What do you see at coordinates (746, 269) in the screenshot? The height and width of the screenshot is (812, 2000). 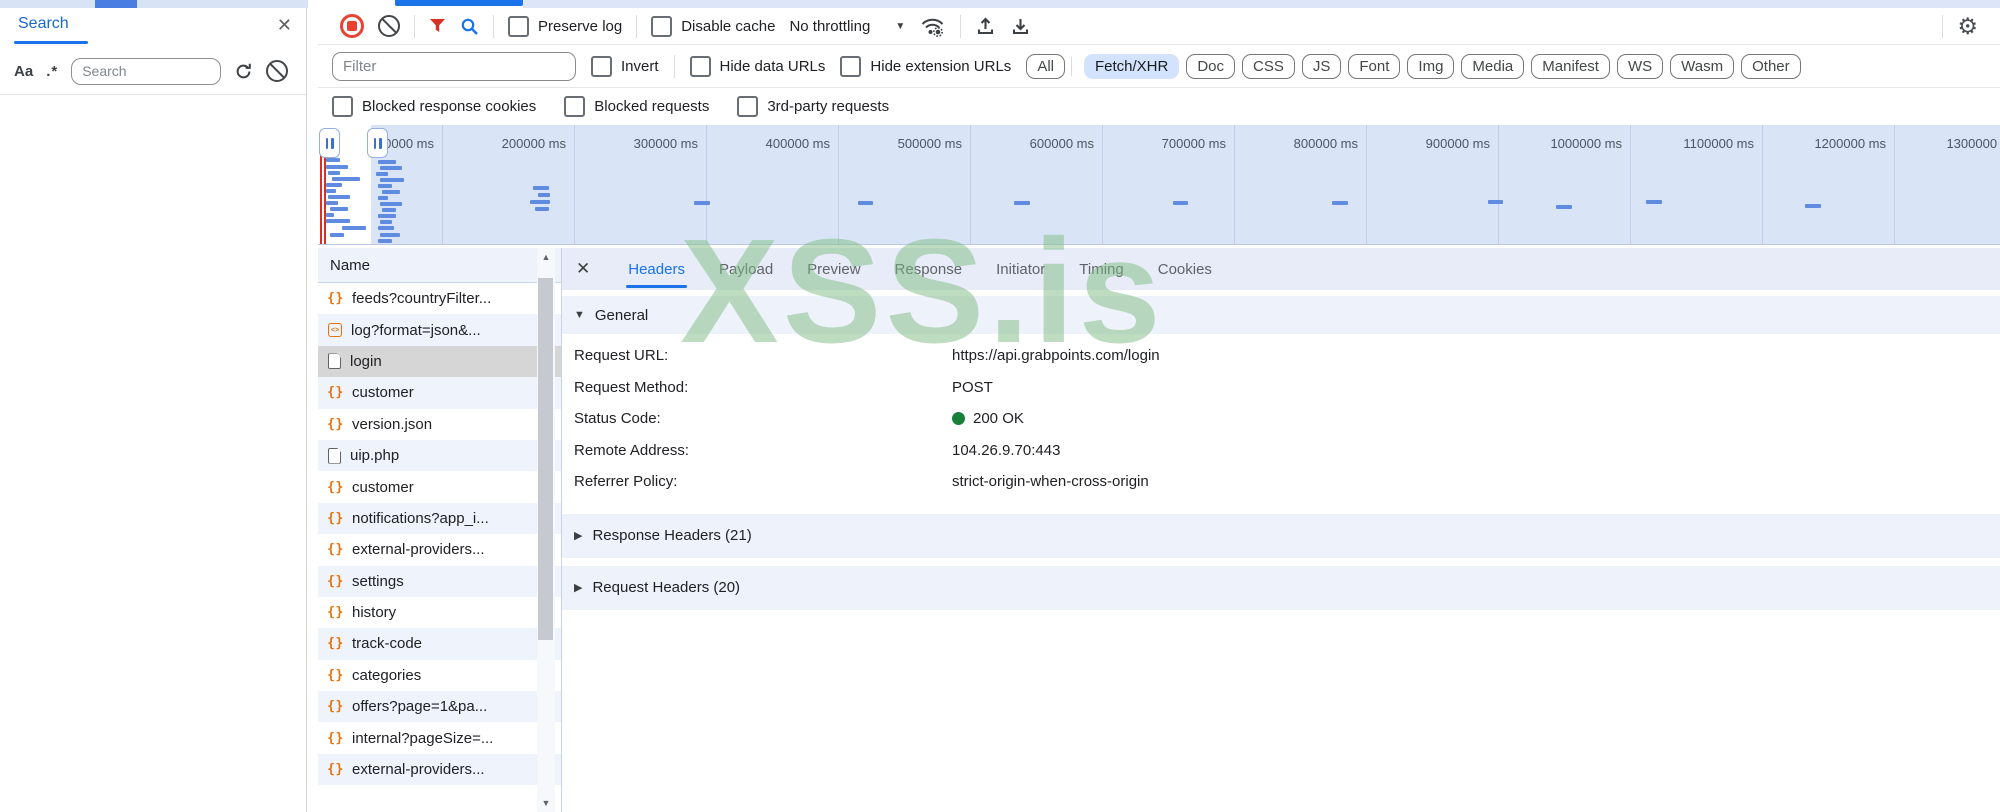 I see `detail-tab: Payload` at bounding box center [746, 269].